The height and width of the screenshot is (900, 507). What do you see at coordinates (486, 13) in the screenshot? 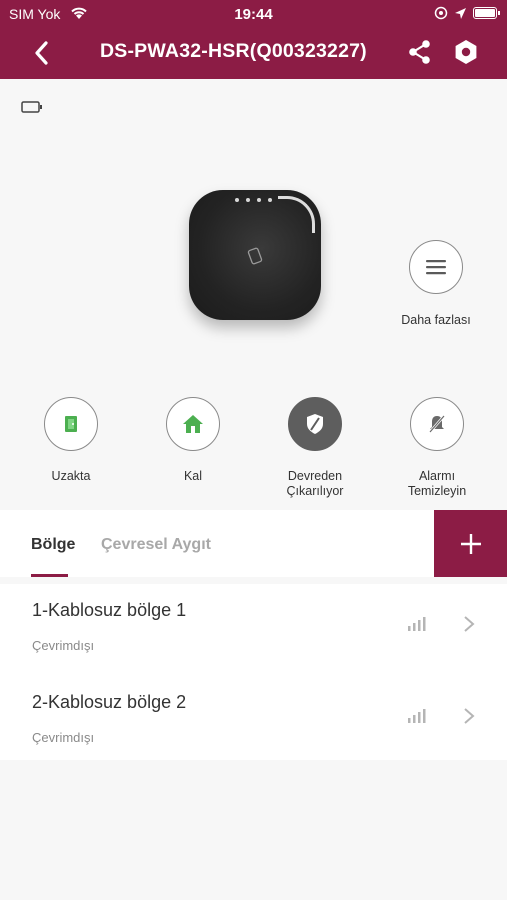
I see `battery-icon` at bounding box center [486, 13].